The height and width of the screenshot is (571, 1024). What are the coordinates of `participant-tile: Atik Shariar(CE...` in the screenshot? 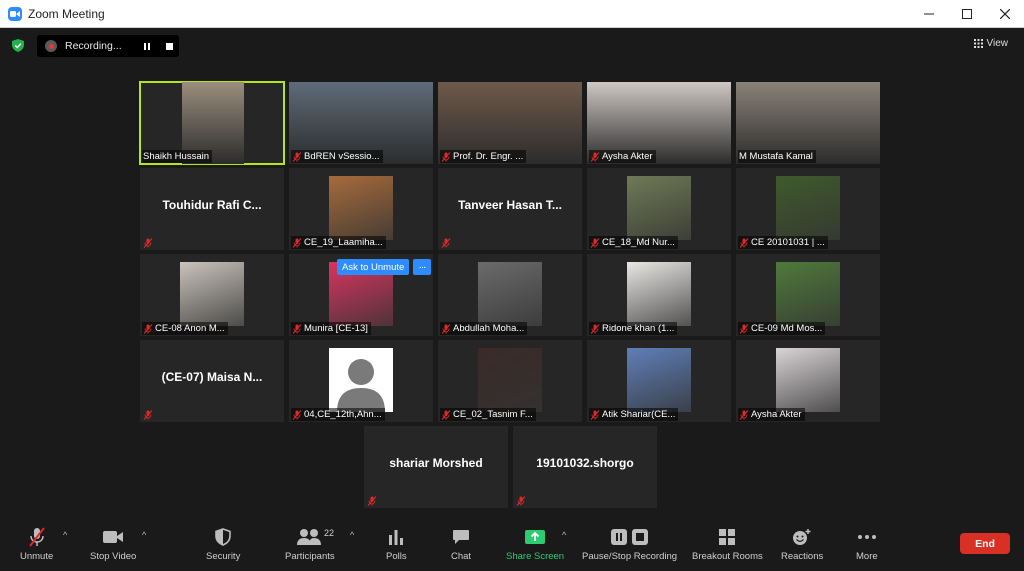 It's located at (659, 381).